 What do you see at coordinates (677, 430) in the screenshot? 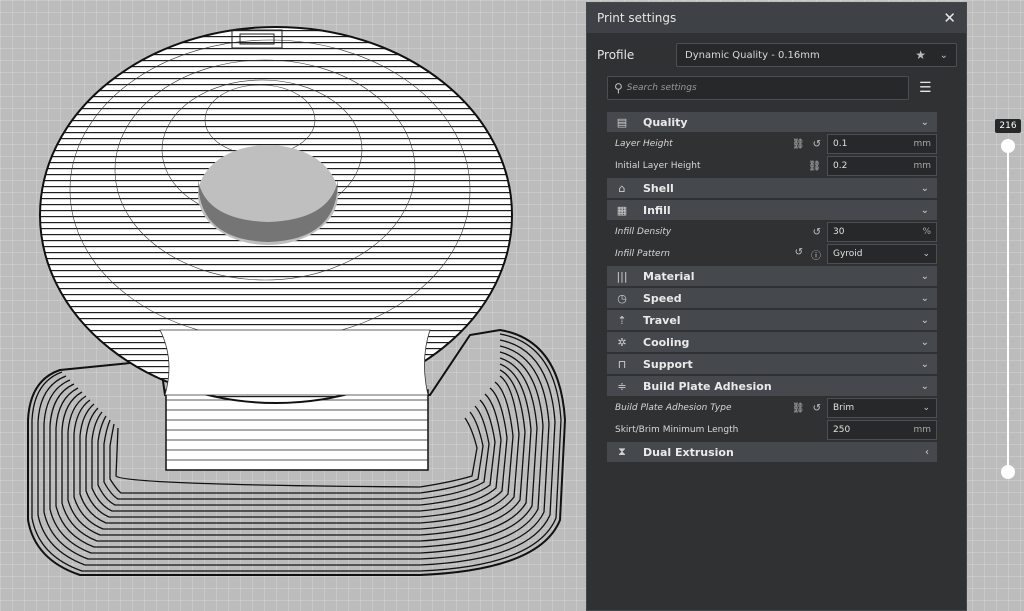
I see `setting-label: Skirt/Brim Minimum Length` at bounding box center [677, 430].